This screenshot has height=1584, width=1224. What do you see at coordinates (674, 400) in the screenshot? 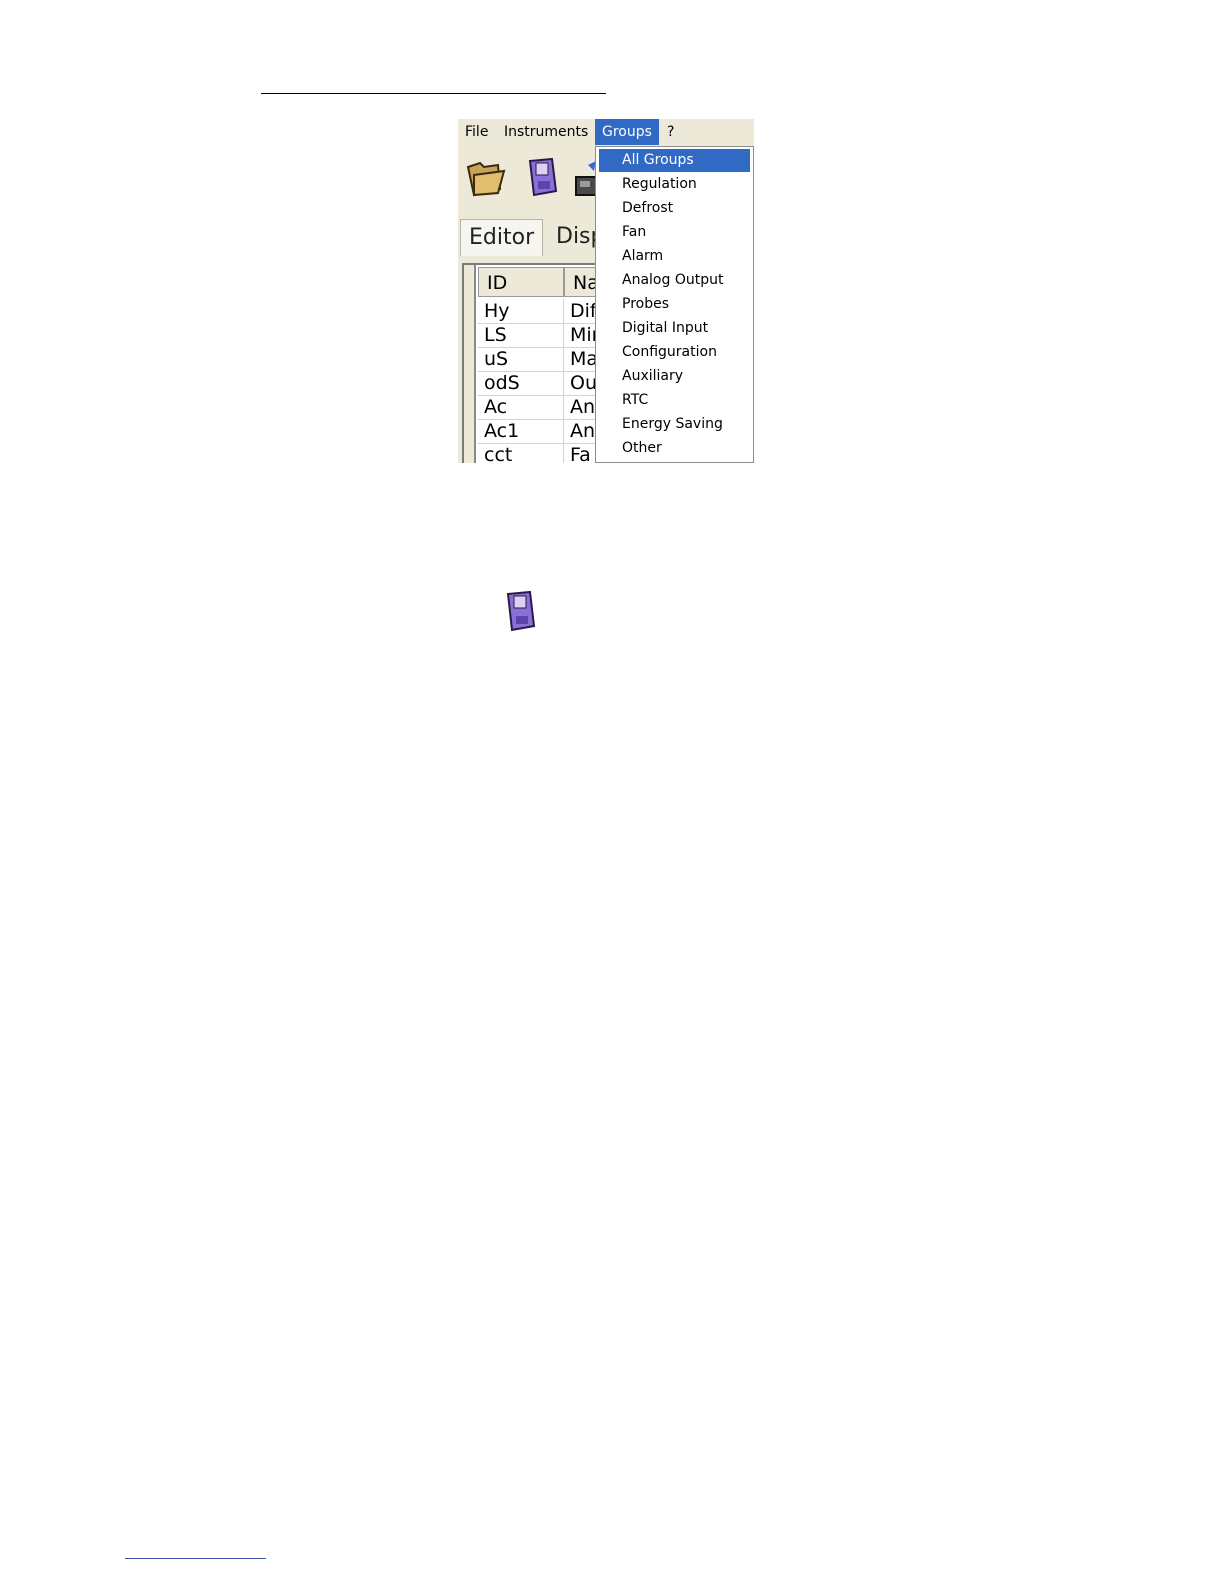
I see `menu-item-rtc: RTC` at bounding box center [674, 400].